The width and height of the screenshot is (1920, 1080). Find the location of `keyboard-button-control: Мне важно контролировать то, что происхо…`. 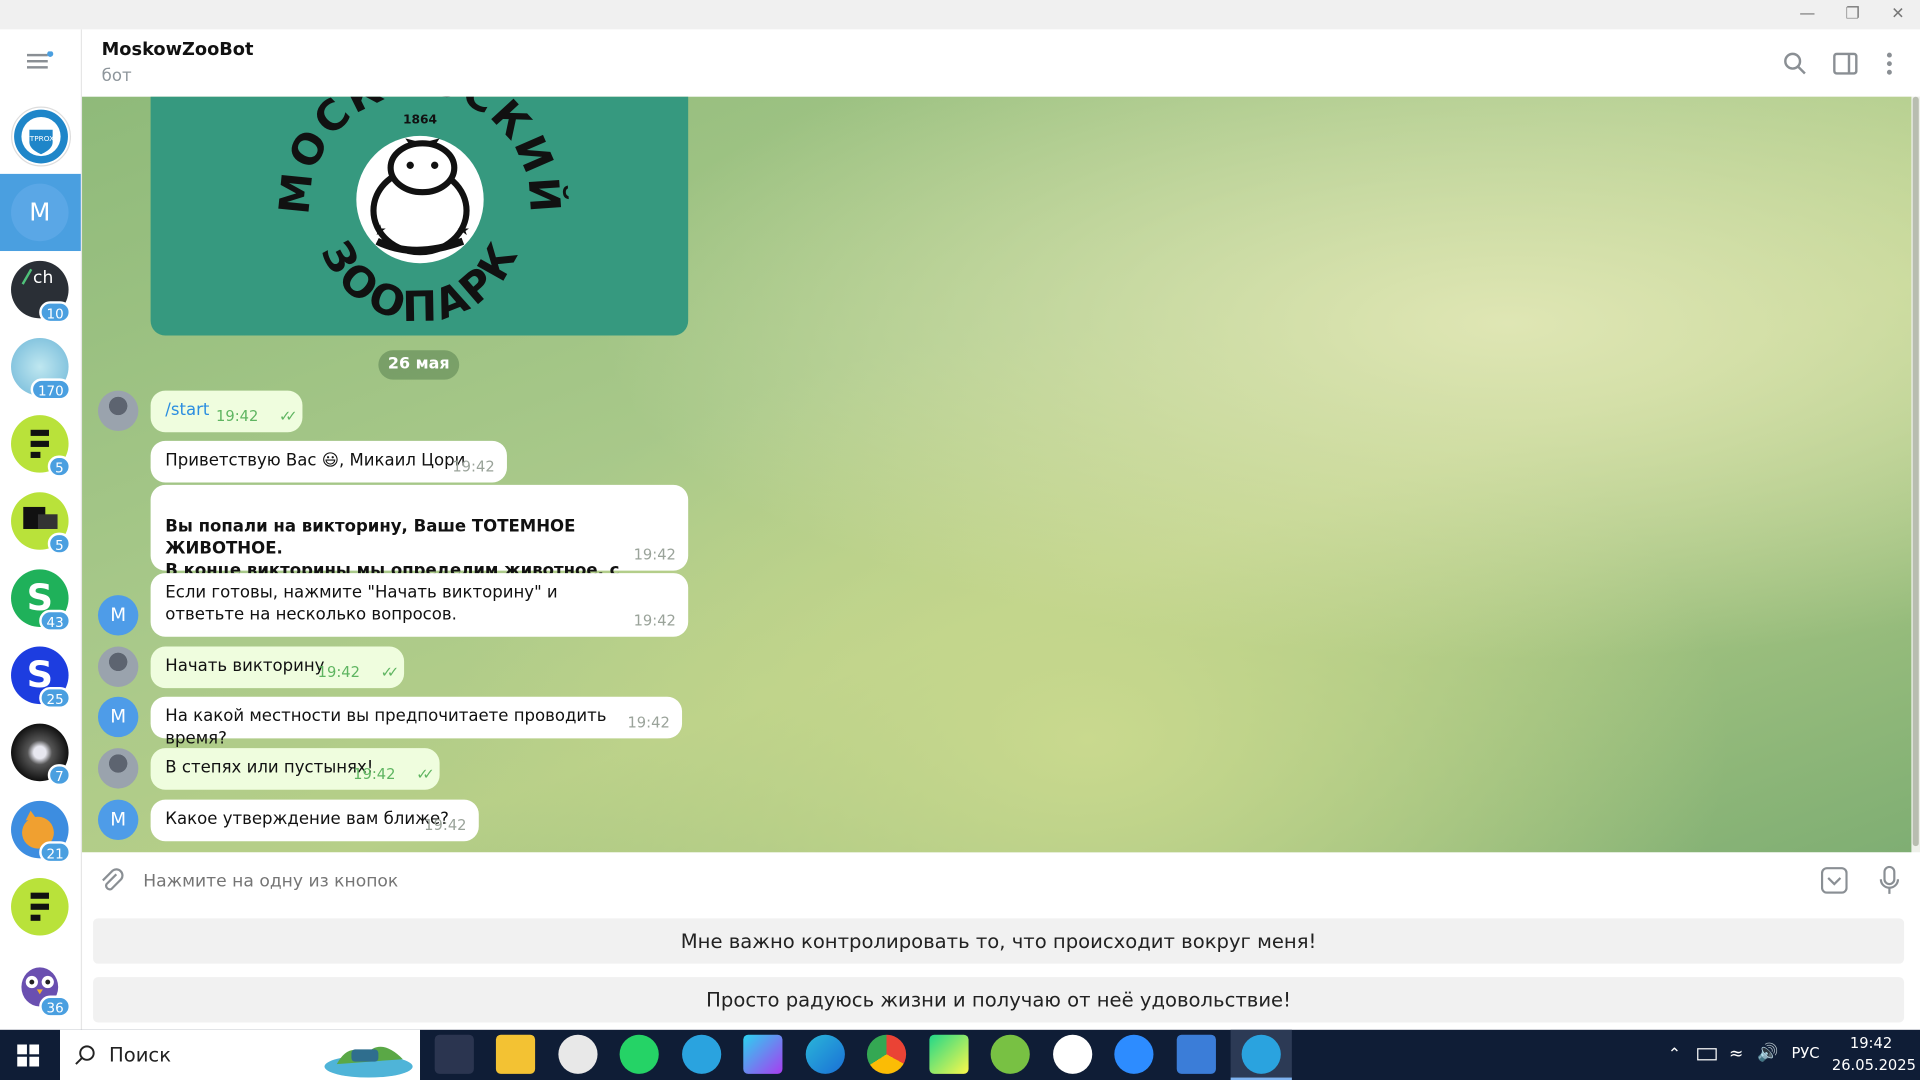

keyboard-button-control: Мне важно контролировать то, что происхо… is located at coordinates (999, 941).